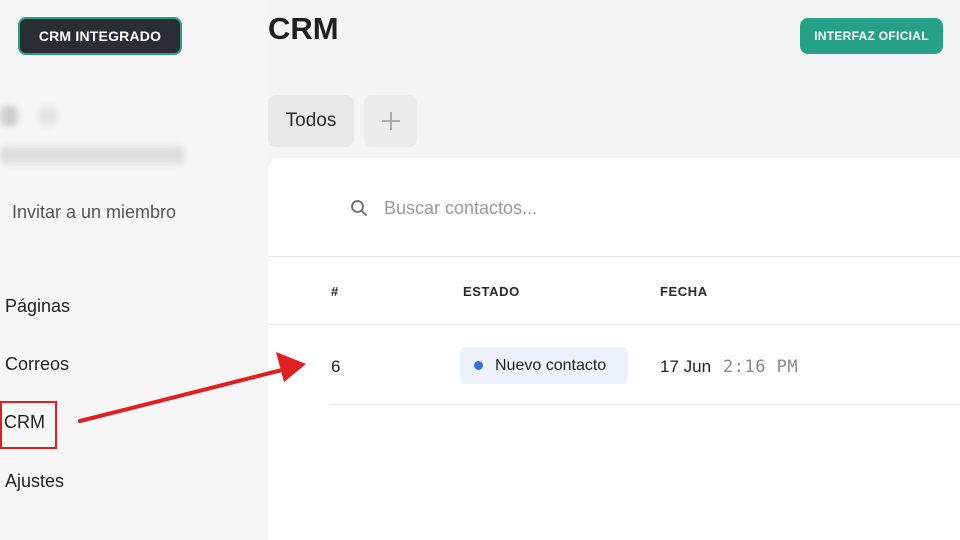 Image resolution: width=960 pixels, height=540 pixels. Describe the element at coordinates (100, 36) in the screenshot. I see `crm-integrated-badge: CRM INTEGRADO` at that location.